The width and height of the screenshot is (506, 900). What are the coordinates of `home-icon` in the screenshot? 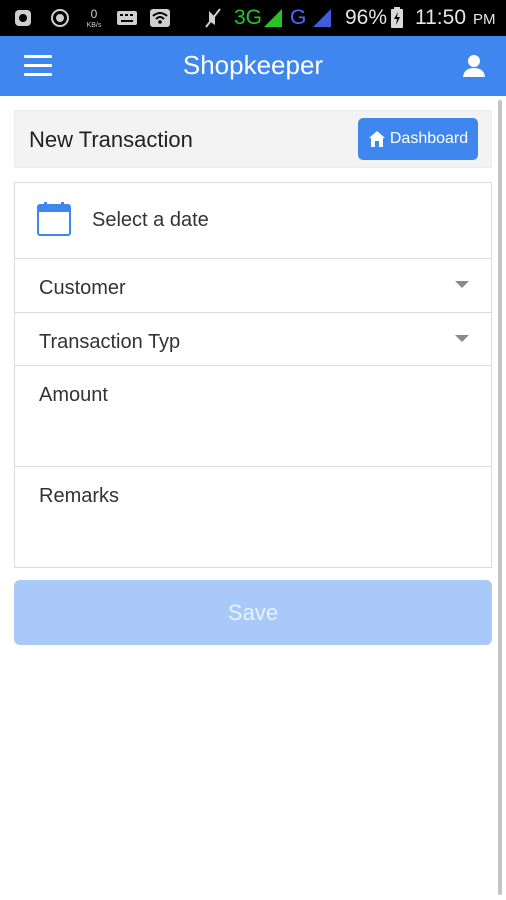 It's located at (376, 139).